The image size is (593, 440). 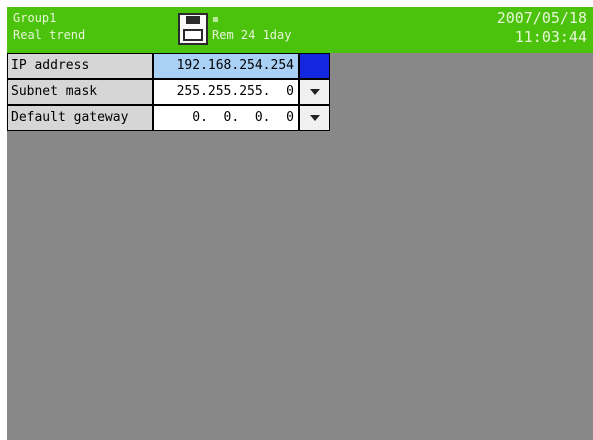 What do you see at coordinates (226, 92) in the screenshot?
I see `subnet-mask-field: 255.255.255. 0` at bounding box center [226, 92].